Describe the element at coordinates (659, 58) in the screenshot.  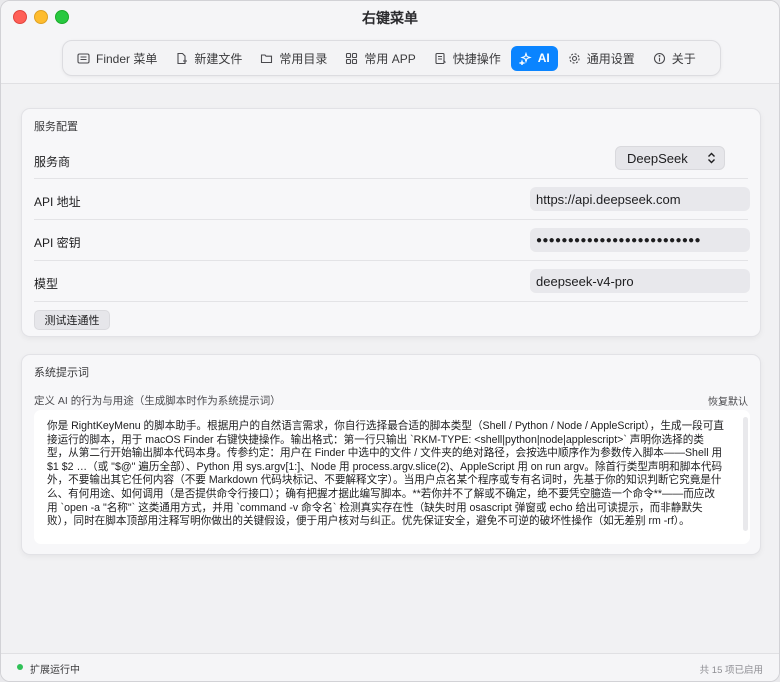
I see `info-icon` at that location.